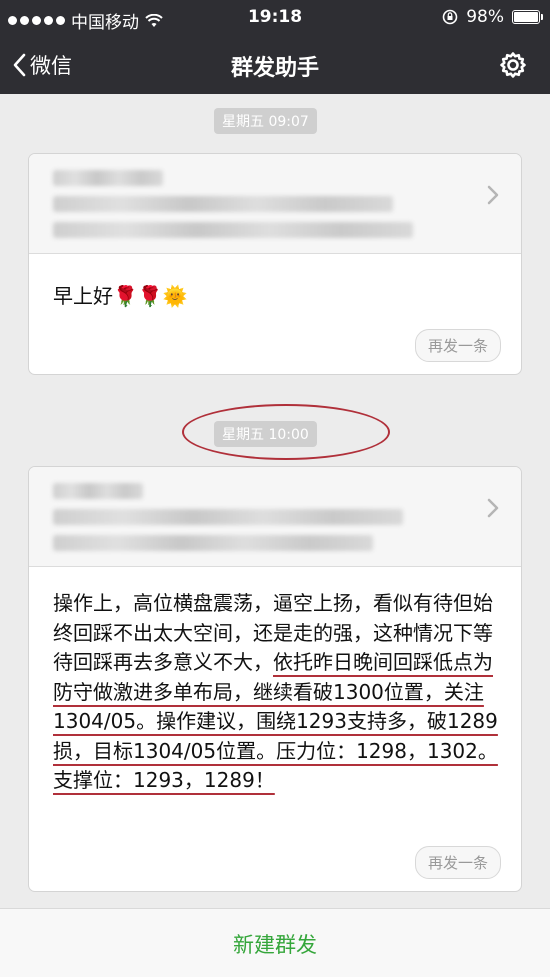 The width and height of the screenshot is (550, 977). I want to click on battery-icon, so click(527, 17).